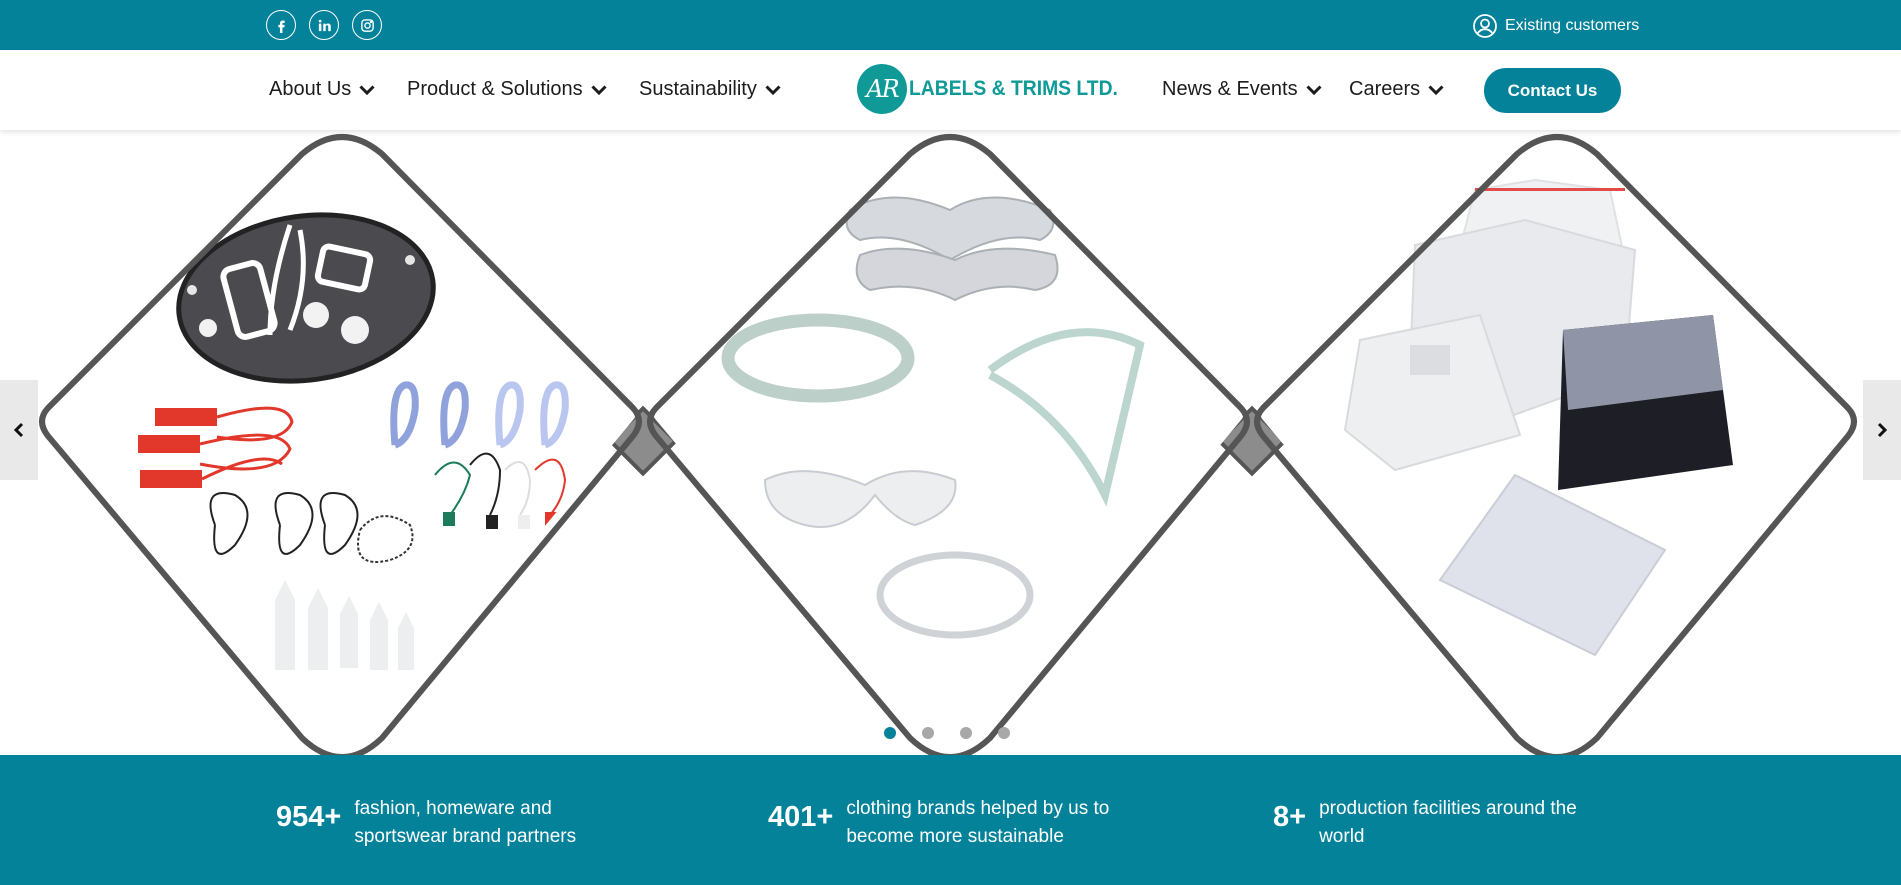 The height and width of the screenshot is (885, 1901). Describe the element at coordinates (1385, 89) in the screenshot. I see `nav-careers-label: Careers` at that location.